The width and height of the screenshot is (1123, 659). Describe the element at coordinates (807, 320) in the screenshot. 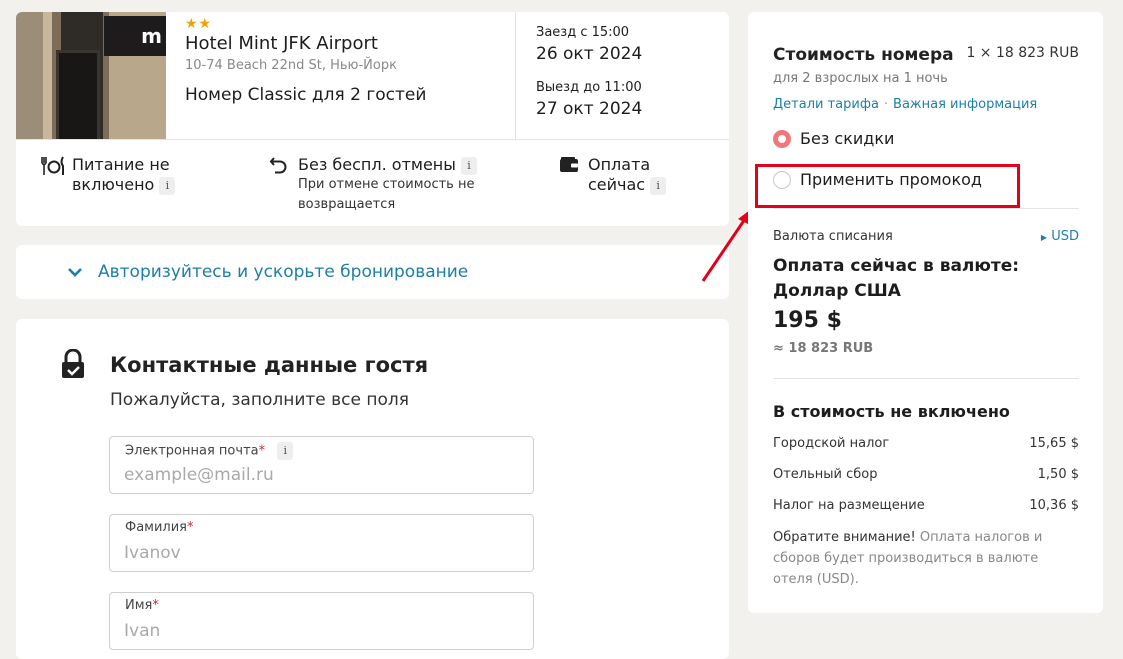

I see `price-amount: 195 $` at that location.